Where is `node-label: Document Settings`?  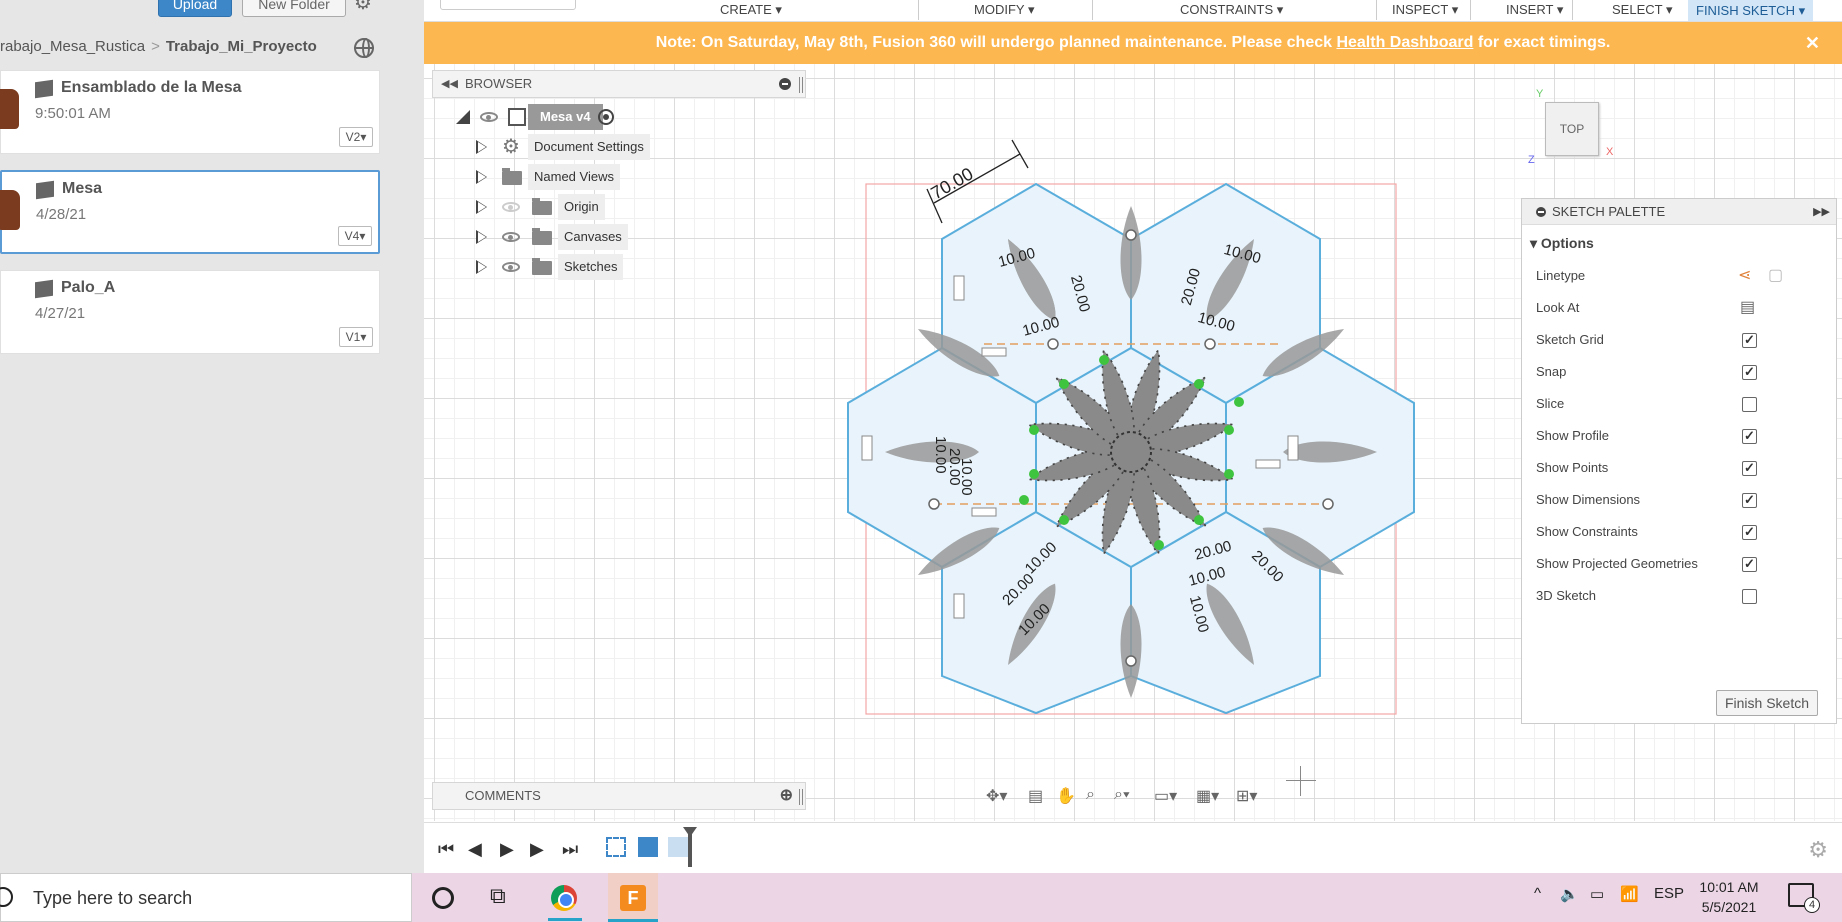
node-label: Document Settings is located at coordinates (589, 147).